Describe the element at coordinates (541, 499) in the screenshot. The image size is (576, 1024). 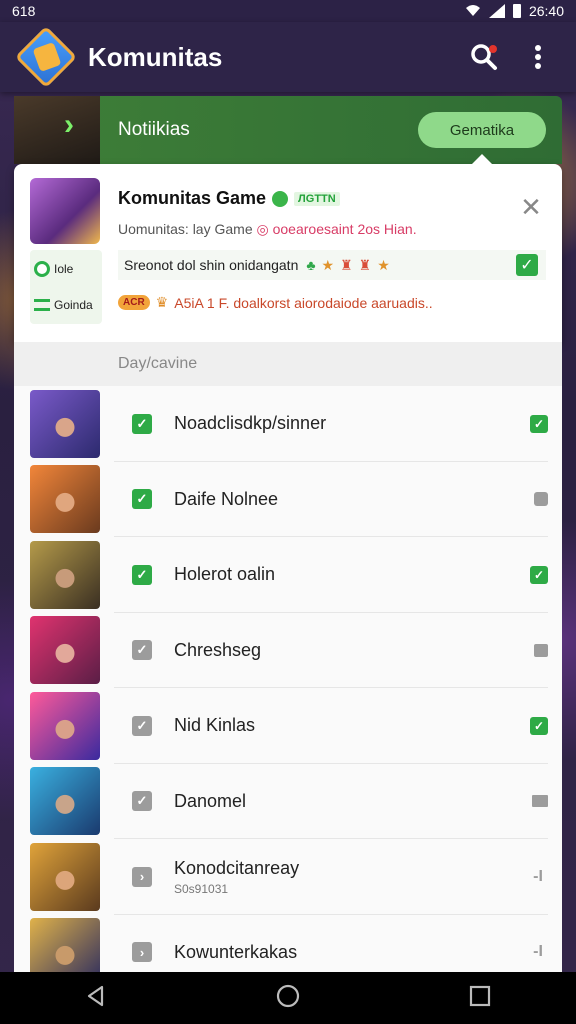
I see `square-icon` at that location.